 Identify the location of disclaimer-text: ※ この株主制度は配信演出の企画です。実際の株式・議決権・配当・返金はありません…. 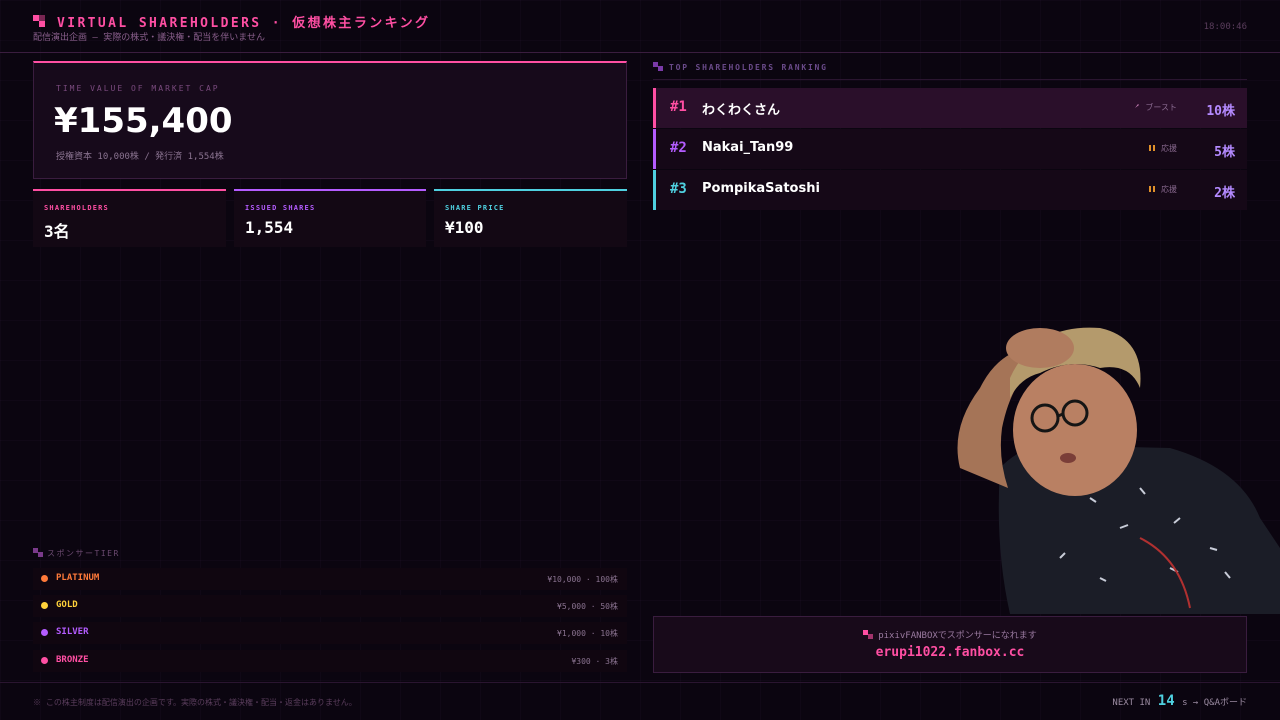
(195, 702).